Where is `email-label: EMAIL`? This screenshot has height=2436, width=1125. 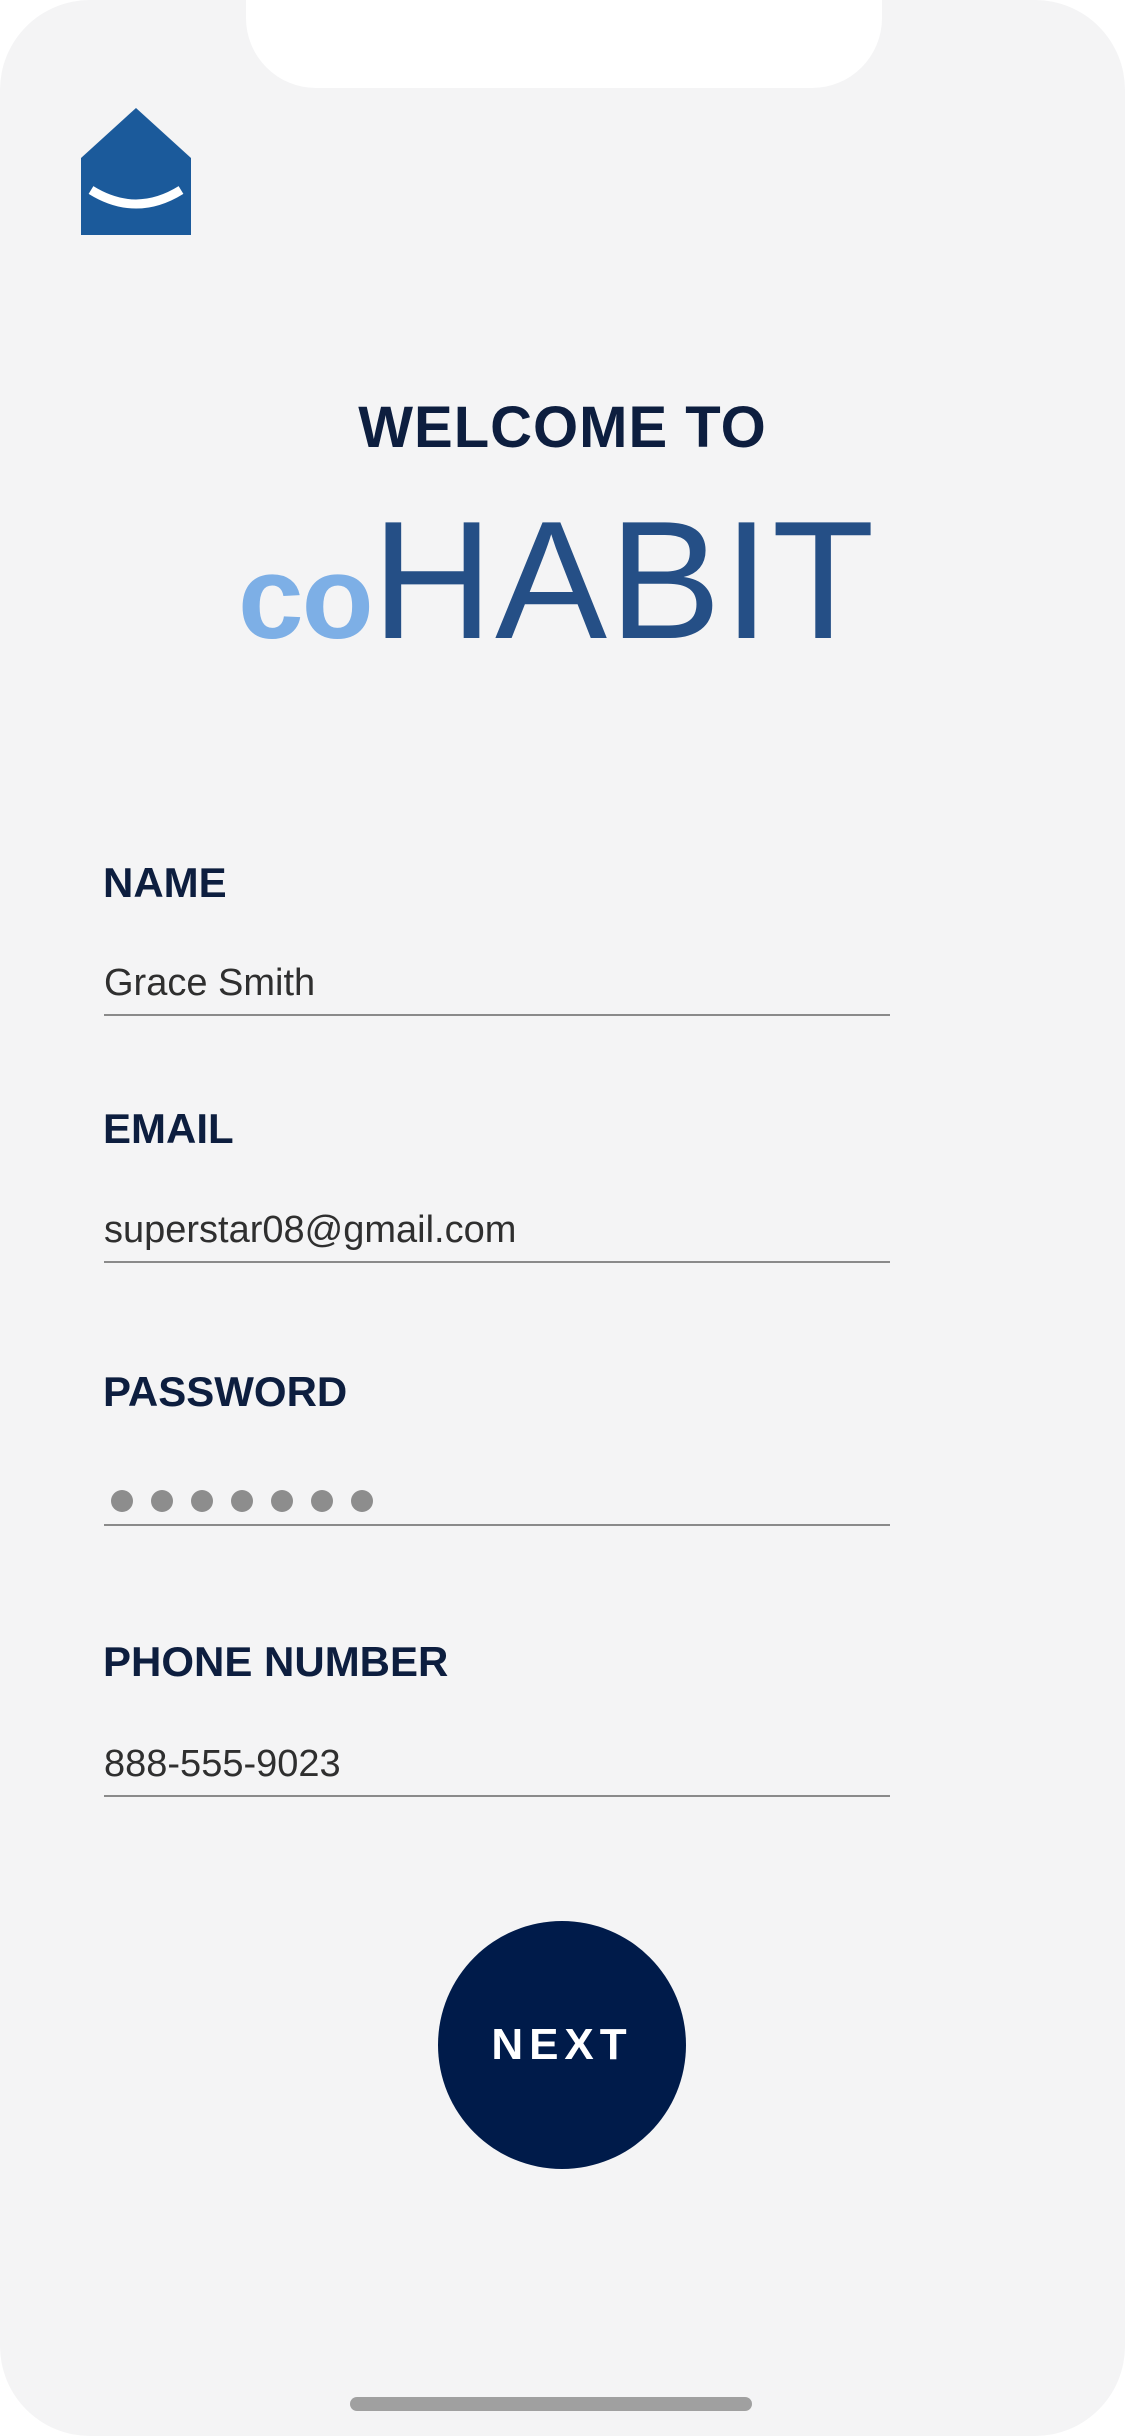
email-label: EMAIL is located at coordinates (168, 1128).